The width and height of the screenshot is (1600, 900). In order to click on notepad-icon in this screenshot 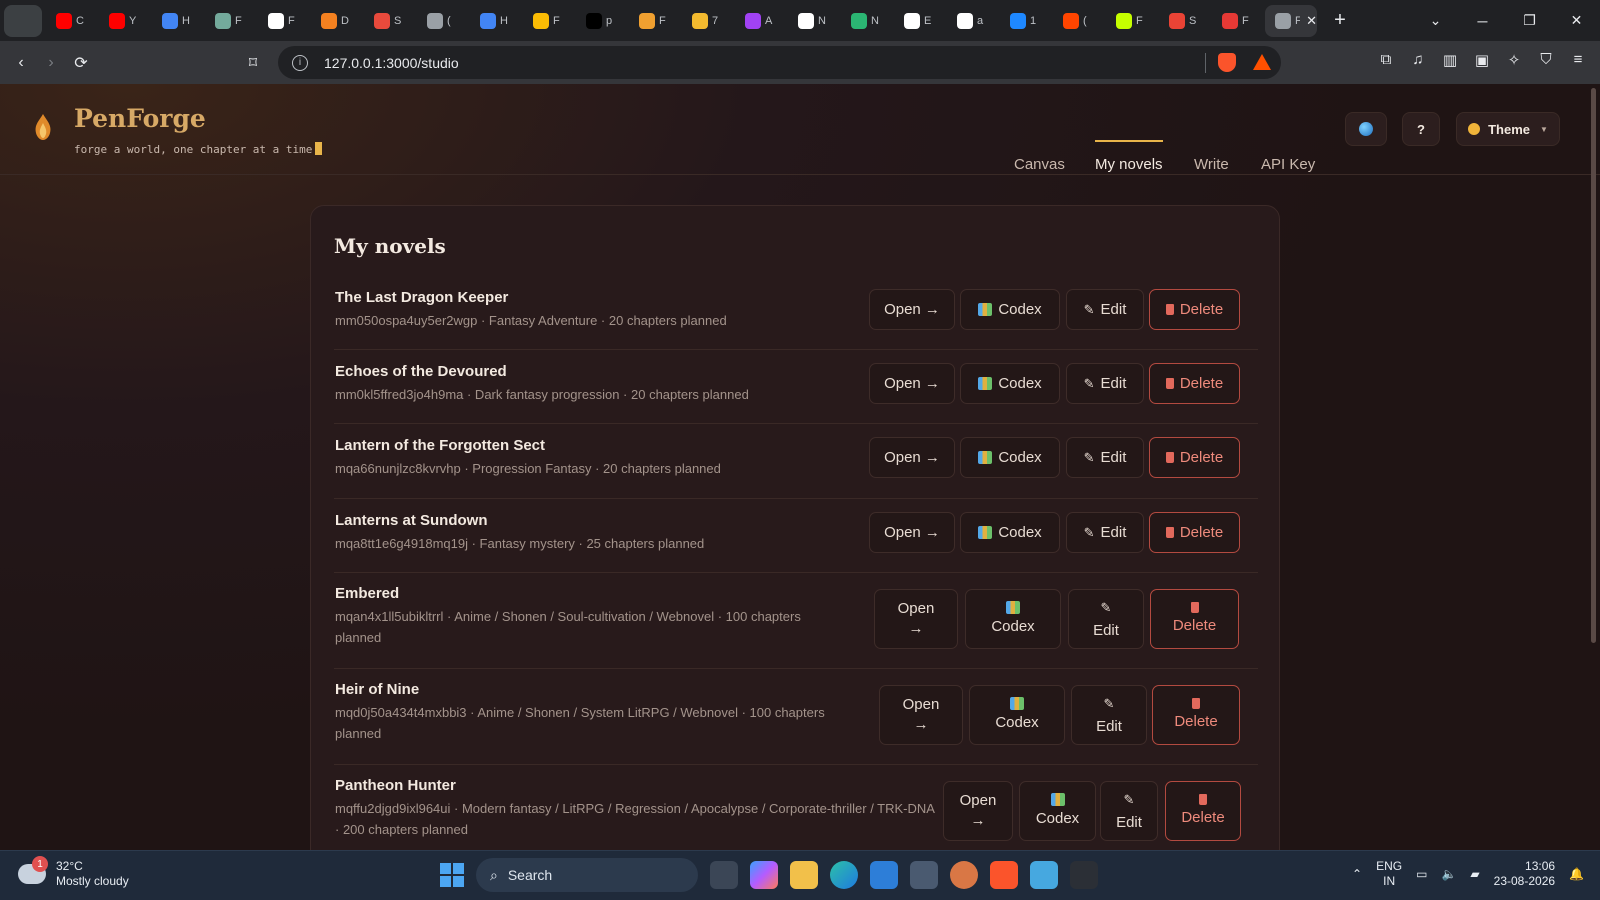, I will do `click(1044, 875)`.